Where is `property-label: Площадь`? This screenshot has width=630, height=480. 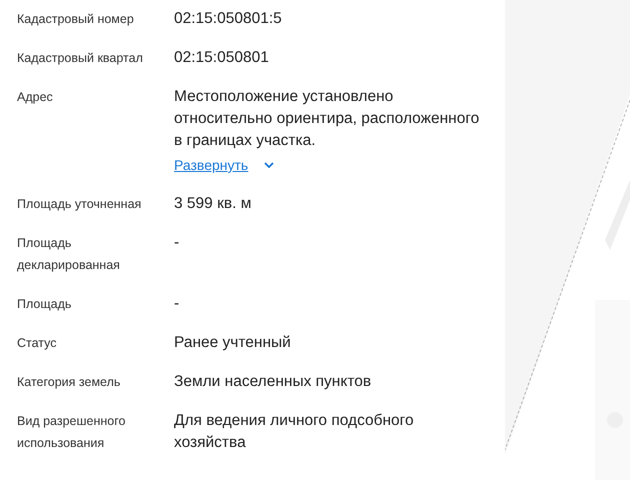
property-label: Площадь is located at coordinates (44, 304).